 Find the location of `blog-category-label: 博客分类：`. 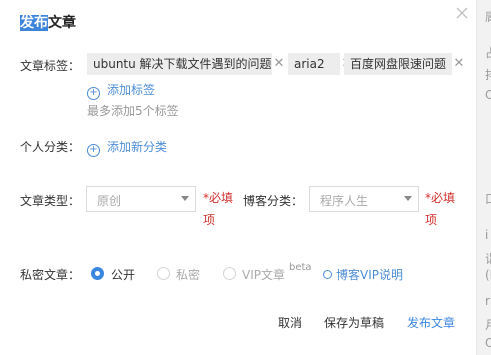

blog-category-label: 博客分类： is located at coordinates (273, 201).